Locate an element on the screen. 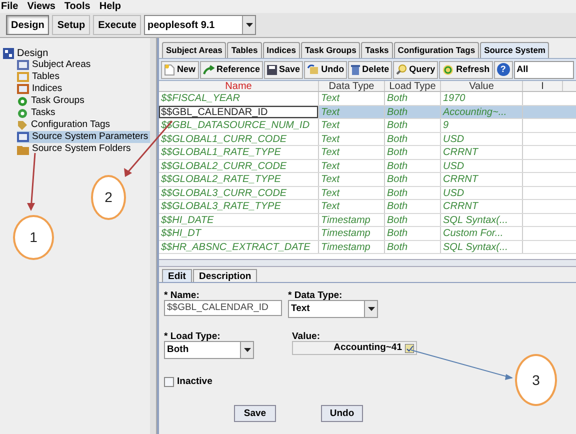 This screenshot has width=576, height=434. table-cell: $$HI_DATE is located at coordinates (239, 220).